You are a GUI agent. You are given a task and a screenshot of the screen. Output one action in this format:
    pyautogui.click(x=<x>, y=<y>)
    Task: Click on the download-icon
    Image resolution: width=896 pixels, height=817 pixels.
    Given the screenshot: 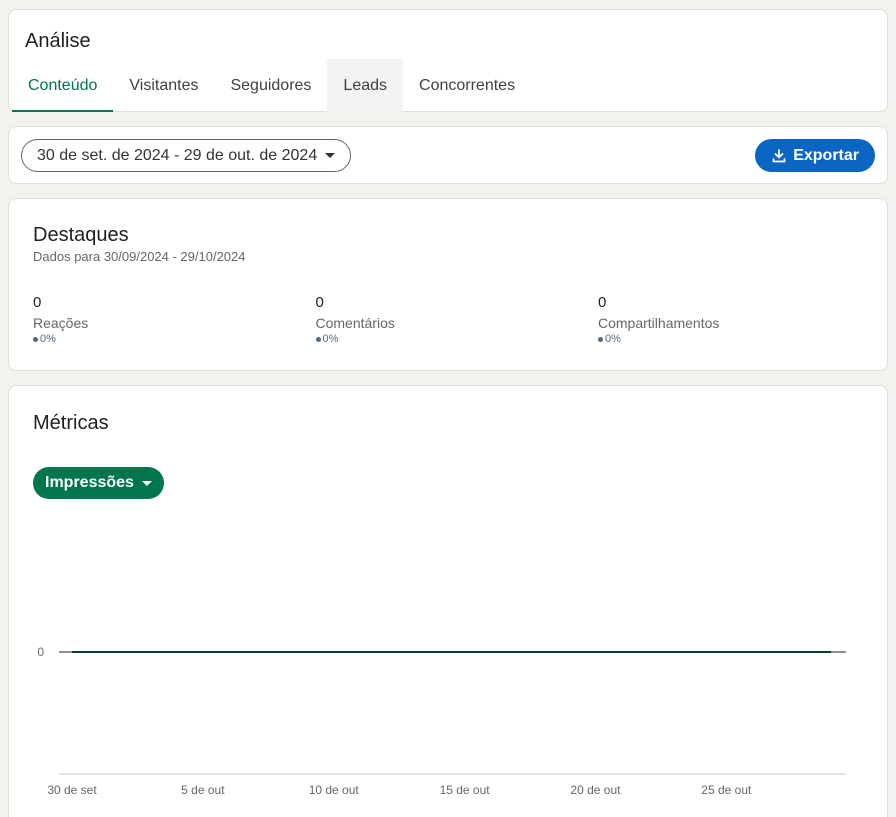 What is the action you would take?
    pyautogui.click(x=779, y=155)
    